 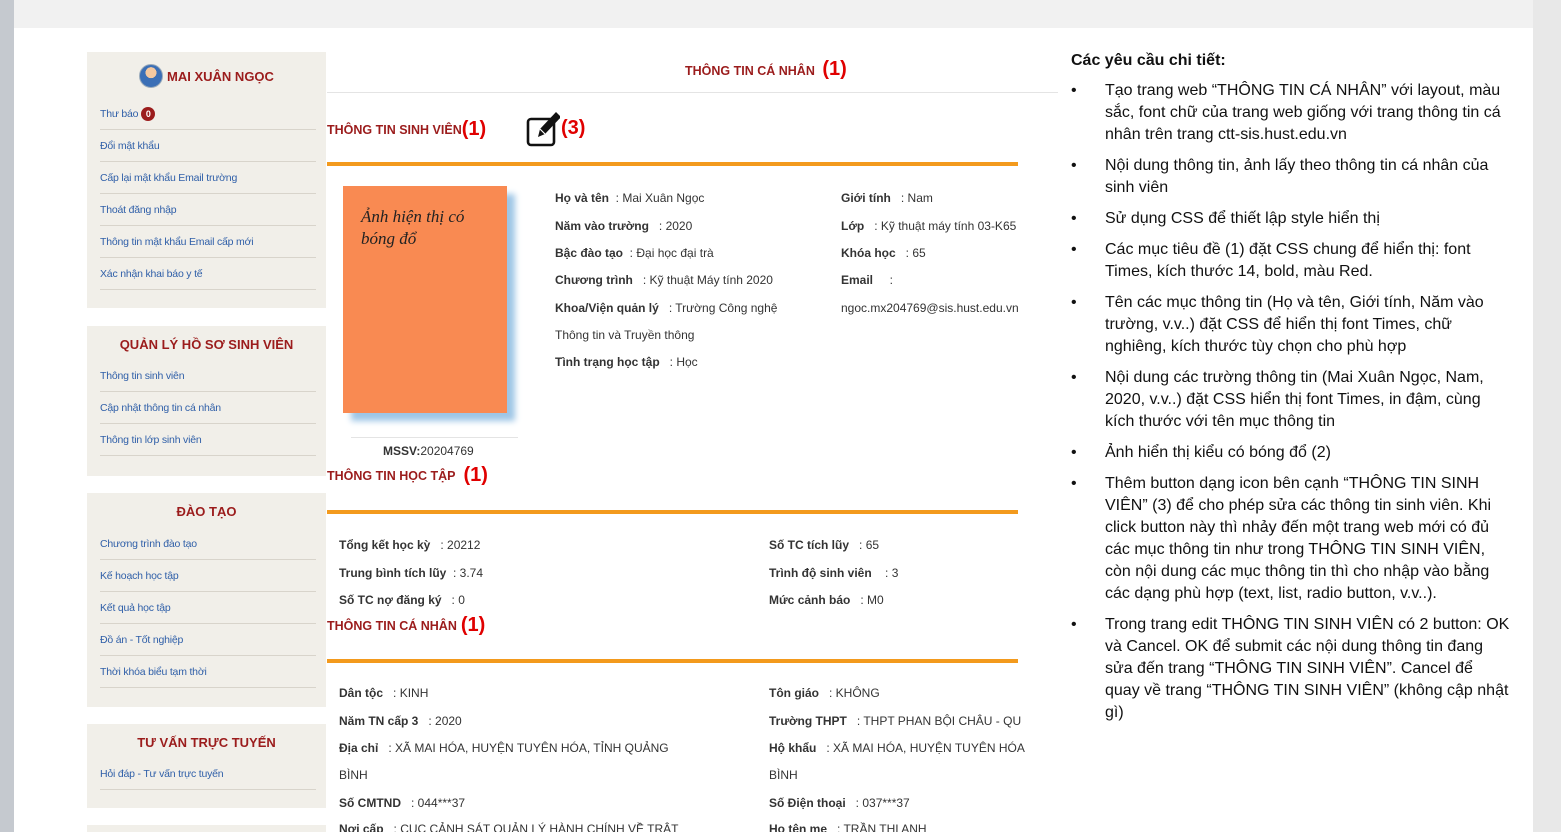 What do you see at coordinates (1291, 453) in the screenshot?
I see `requirement-item: Ảnh hiển thị kiểu có bóng đổ (2)` at bounding box center [1291, 453].